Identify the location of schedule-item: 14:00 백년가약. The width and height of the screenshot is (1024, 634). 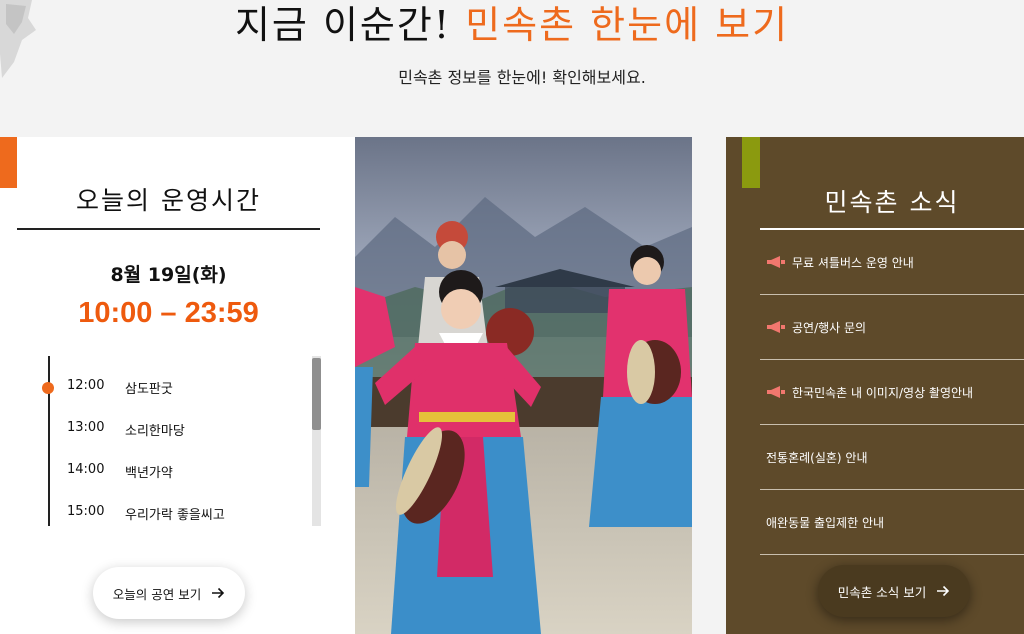
(187, 483).